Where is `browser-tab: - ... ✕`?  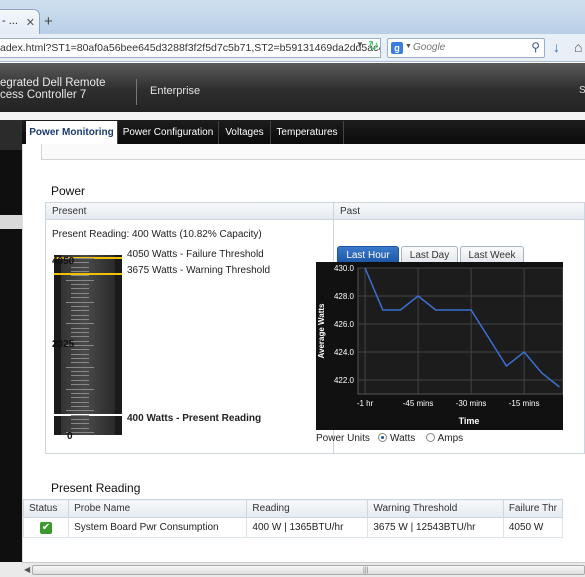 browser-tab: - ... ✕ is located at coordinates (20, 22).